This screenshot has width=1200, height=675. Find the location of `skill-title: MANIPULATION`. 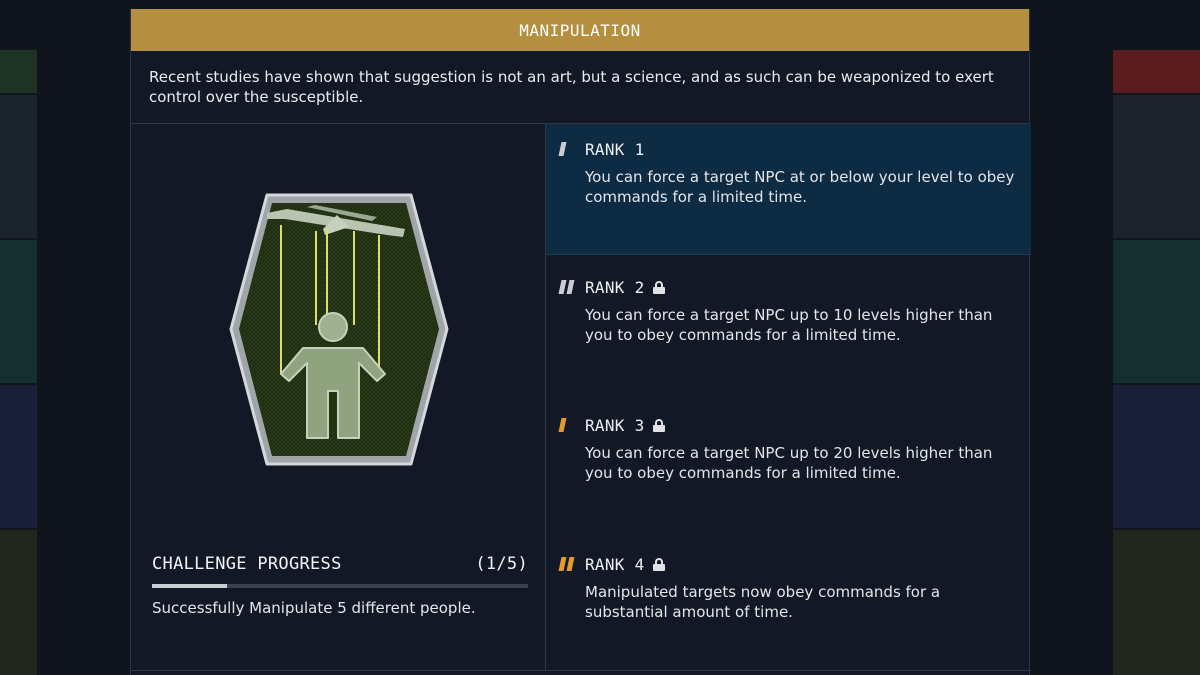

skill-title: MANIPULATION is located at coordinates (580, 30).